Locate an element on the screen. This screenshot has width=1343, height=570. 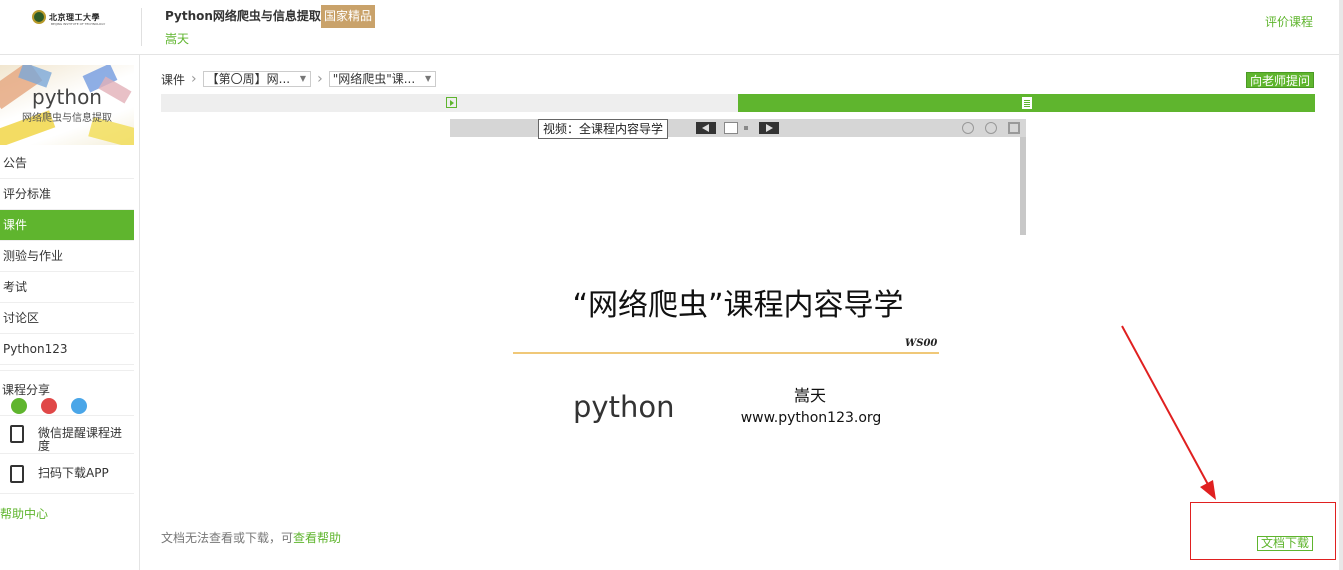
sidebar-item-quizzes: 测验与作业 is located at coordinates (67, 256).